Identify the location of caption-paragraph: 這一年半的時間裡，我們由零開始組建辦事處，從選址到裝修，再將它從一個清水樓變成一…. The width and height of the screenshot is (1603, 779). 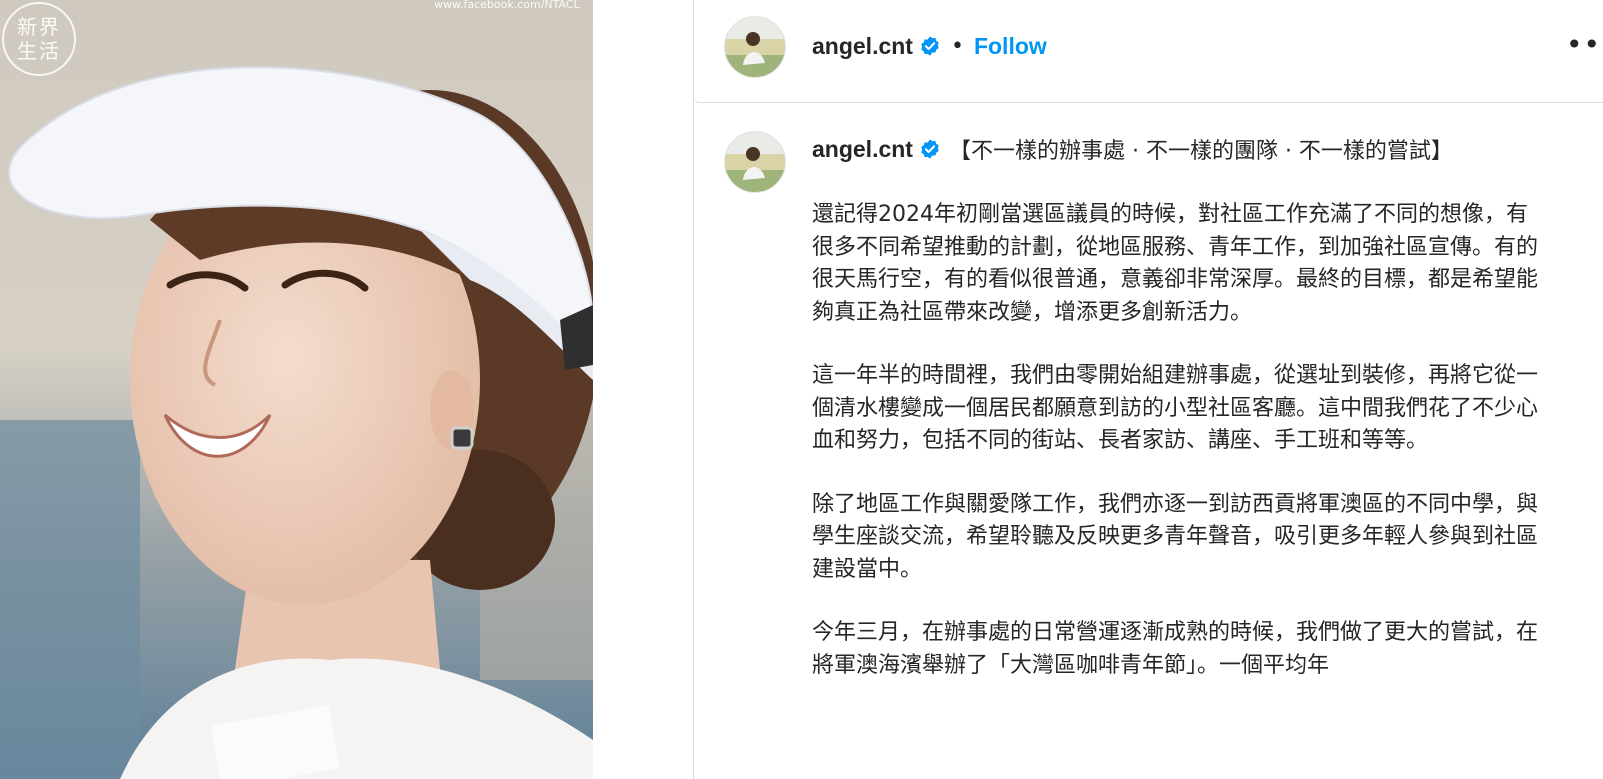
(1175, 408).